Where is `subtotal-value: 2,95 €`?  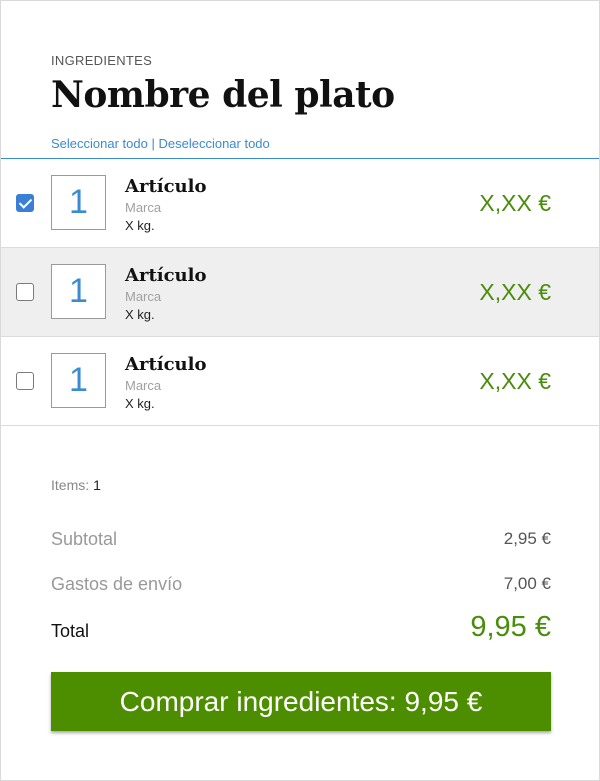
subtotal-value: 2,95 € is located at coordinates (527, 538).